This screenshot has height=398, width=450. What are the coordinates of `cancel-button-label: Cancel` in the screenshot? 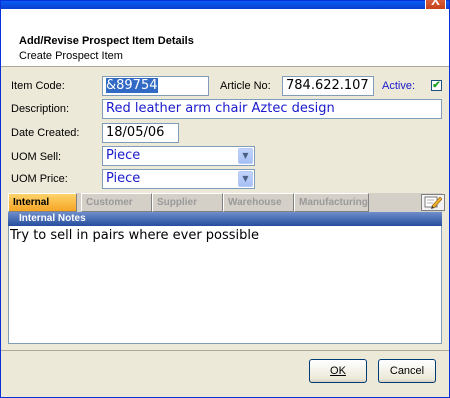 It's located at (407, 371).